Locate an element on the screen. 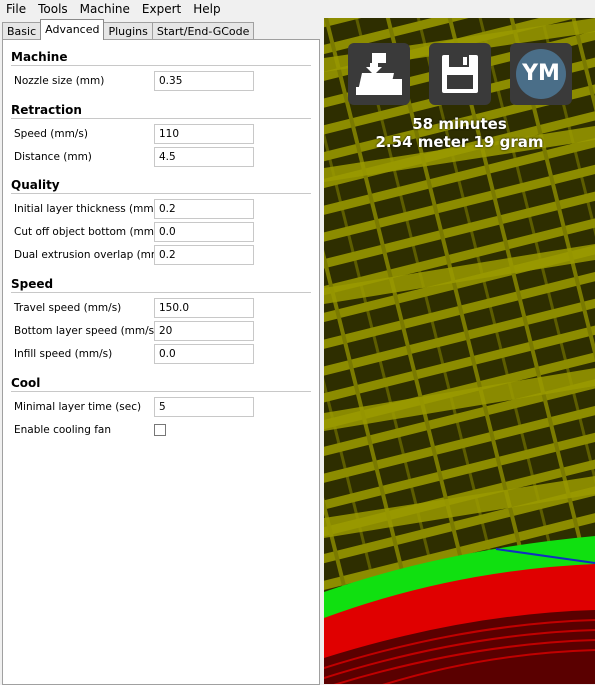 The image size is (595, 685). cut-off-input: 0.0 is located at coordinates (204, 232).